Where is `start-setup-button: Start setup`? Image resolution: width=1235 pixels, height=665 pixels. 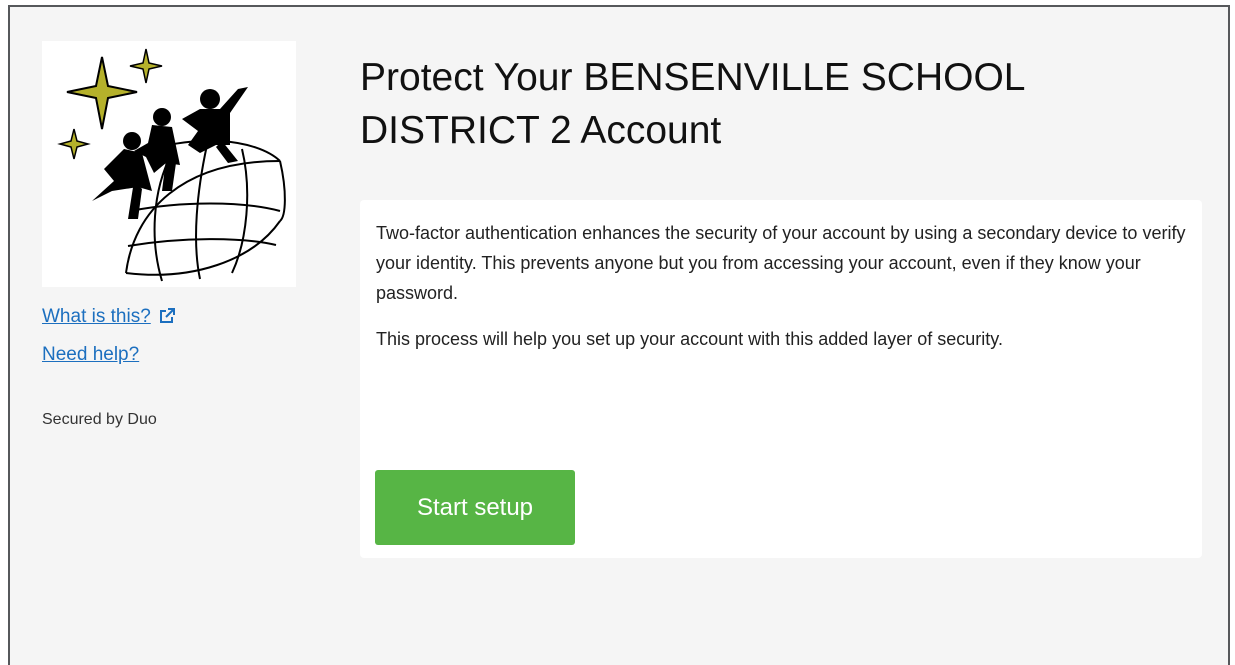
start-setup-button: Start setup is located at coordinates (475, 507).